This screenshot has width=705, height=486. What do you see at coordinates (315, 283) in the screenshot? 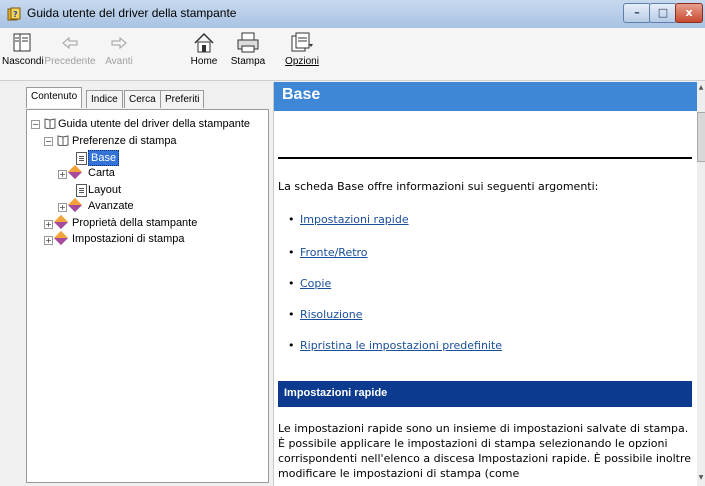
I see `link-copies: Copie` at bounding box center [315, 283].